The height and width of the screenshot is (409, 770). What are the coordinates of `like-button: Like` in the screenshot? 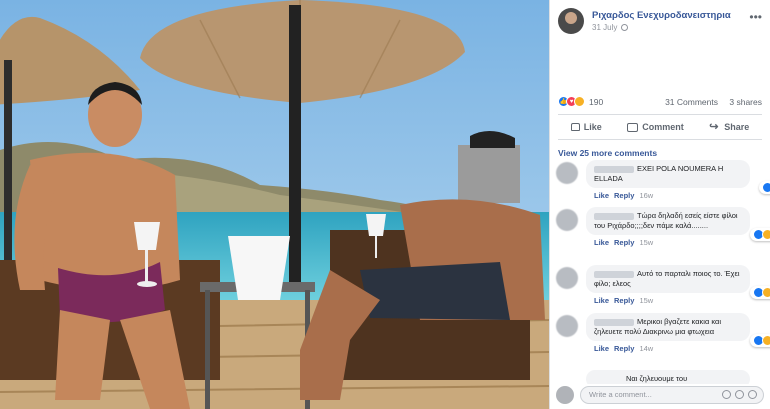 It's located at (586, 127).